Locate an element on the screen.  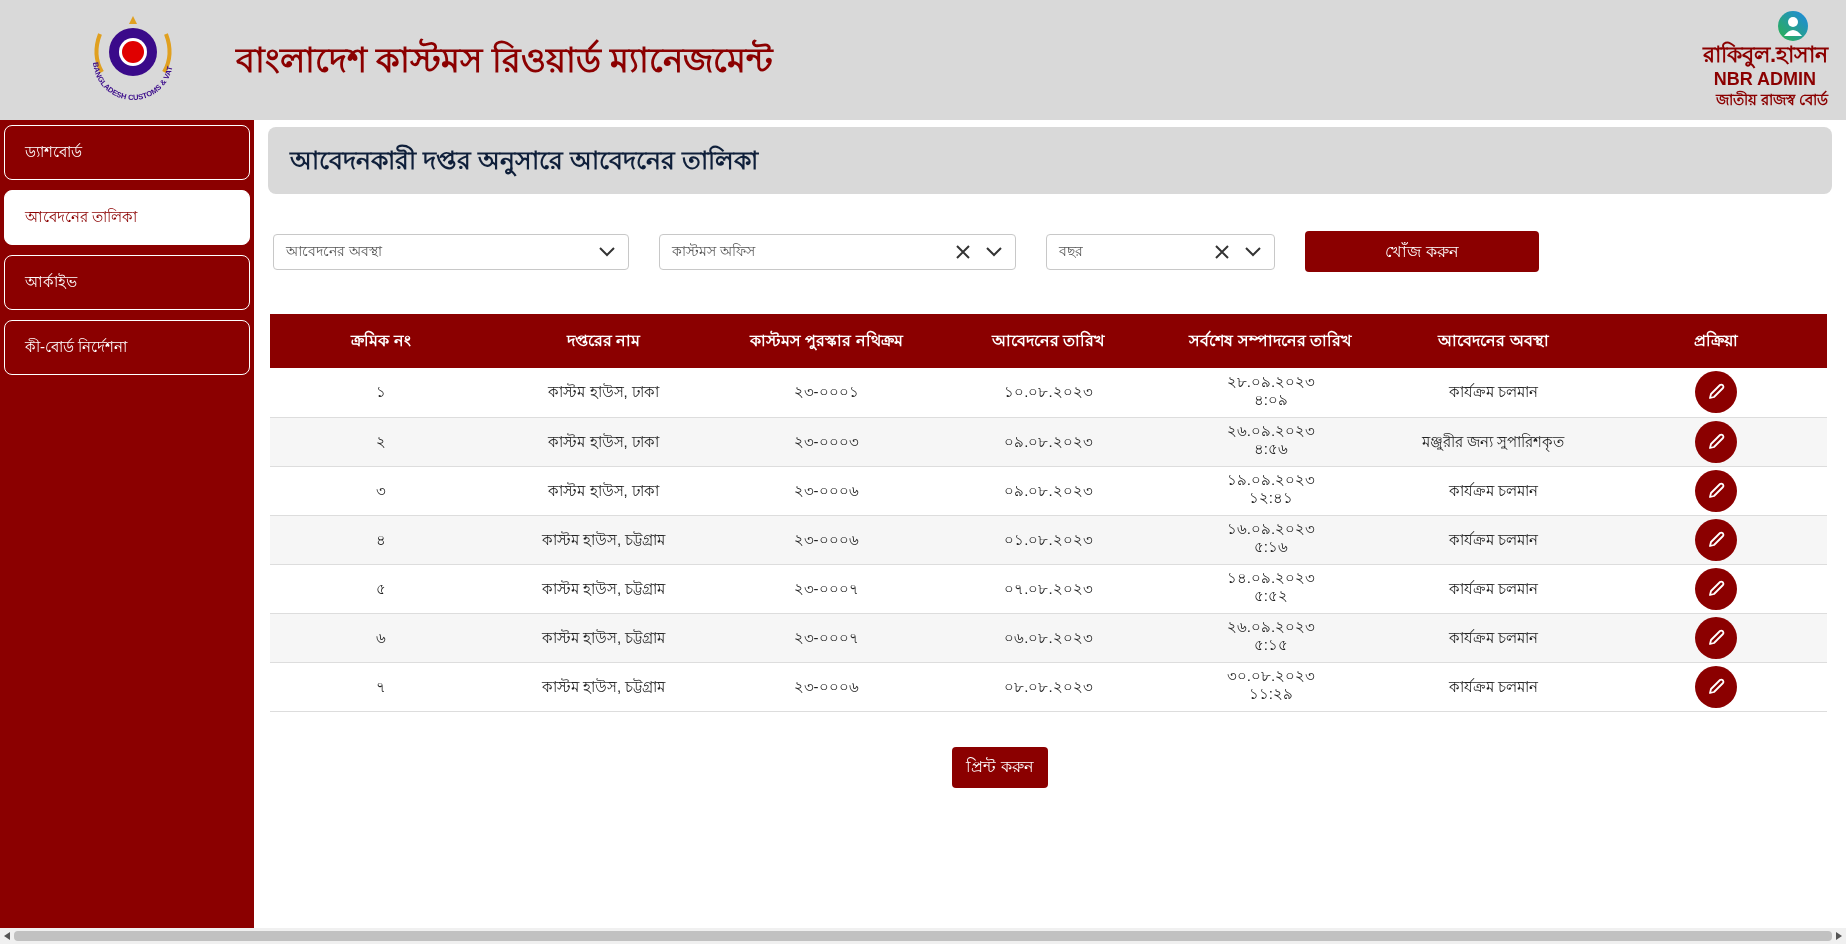
table-cell: মঞ্জুরীর জন্য সুপারিশকৃত is located at coordinates (1493, 441).